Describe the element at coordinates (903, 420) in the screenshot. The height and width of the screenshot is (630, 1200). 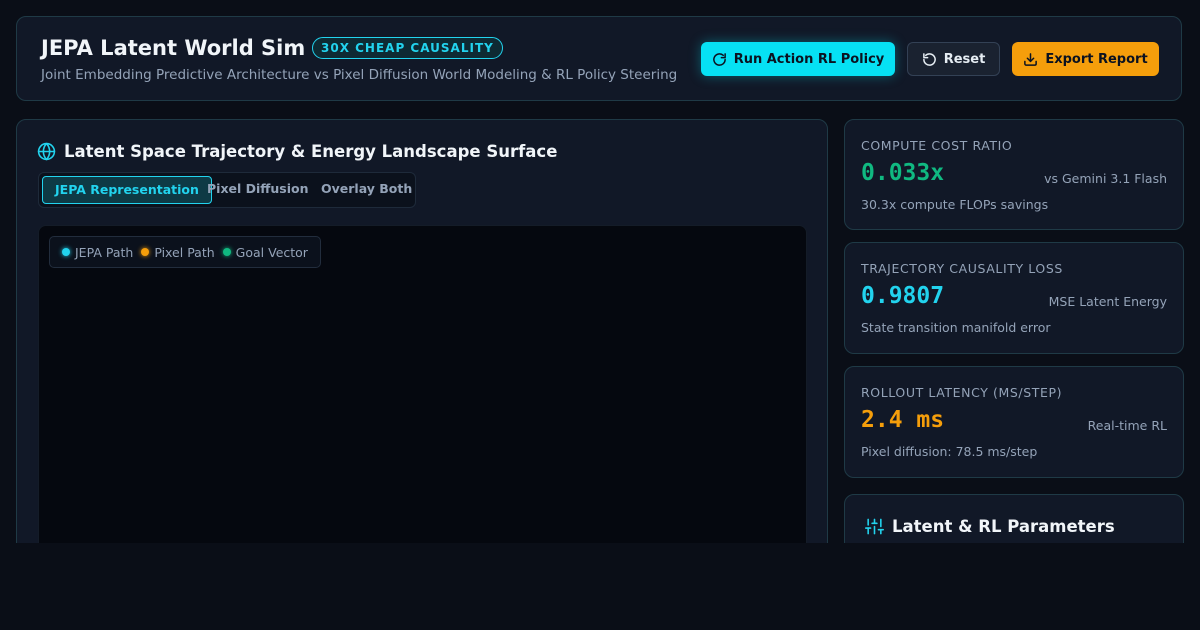
I see `stat-value: 2.4 ms` at that location.